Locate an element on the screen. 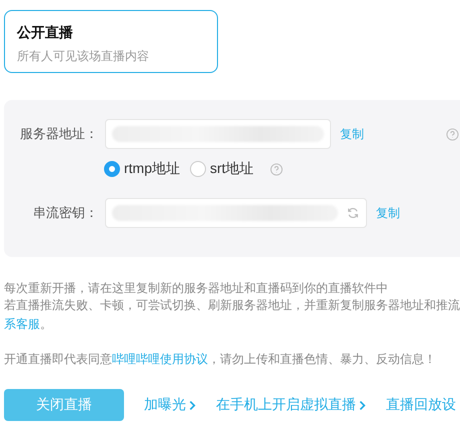 The height and width of the screenshot is (430, 460). option-description: 所有人可见该场直播内容 is located at coordinates (83, 56).